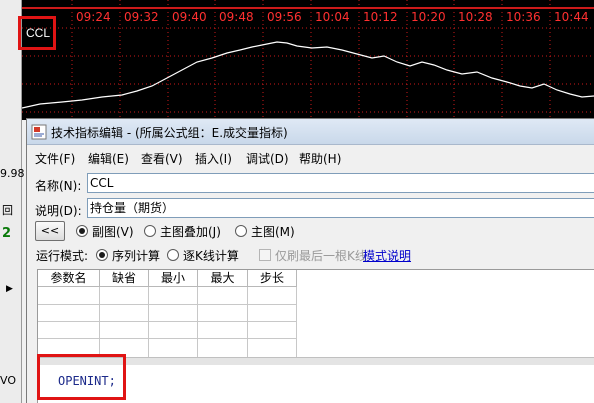  Describe the element at coordinates (571, 17) in the screenshot. I see `time-tick-label: 10:44` at that location.